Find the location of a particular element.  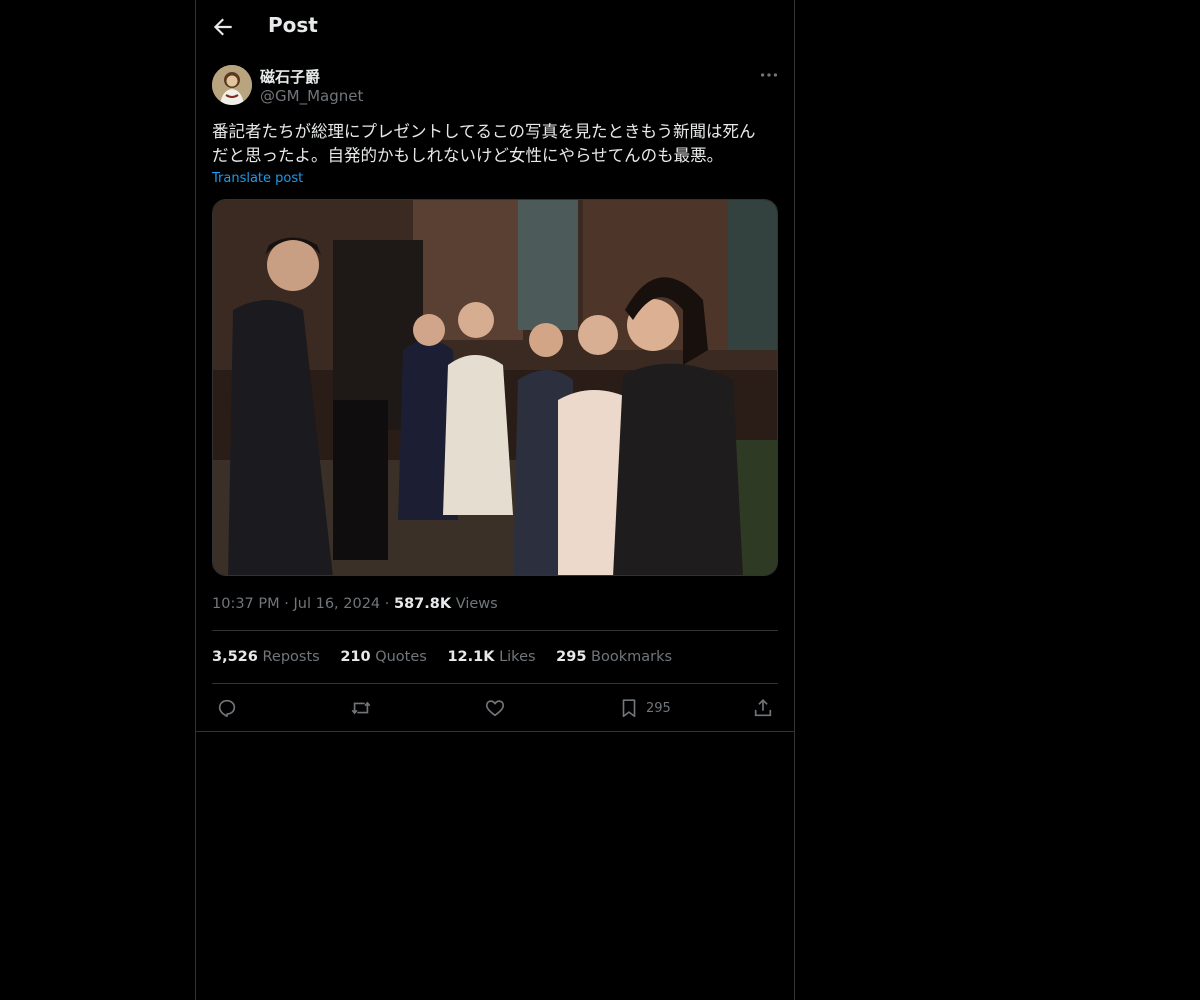

bookmark-icon is located at coordinates (629, 708).